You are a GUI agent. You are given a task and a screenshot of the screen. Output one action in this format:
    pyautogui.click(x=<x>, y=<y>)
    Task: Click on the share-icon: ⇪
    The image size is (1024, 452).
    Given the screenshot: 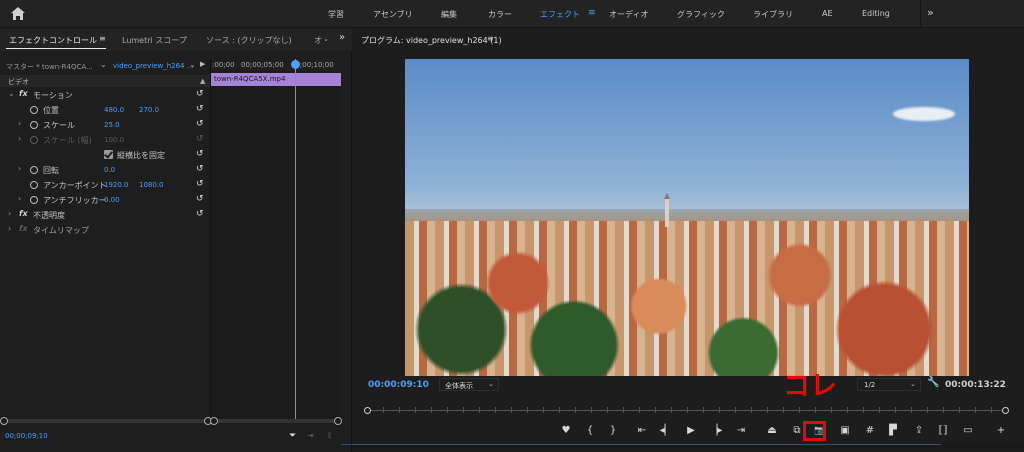 What is the action you would take?
    pyautogui.click(x=919, y=431)
    